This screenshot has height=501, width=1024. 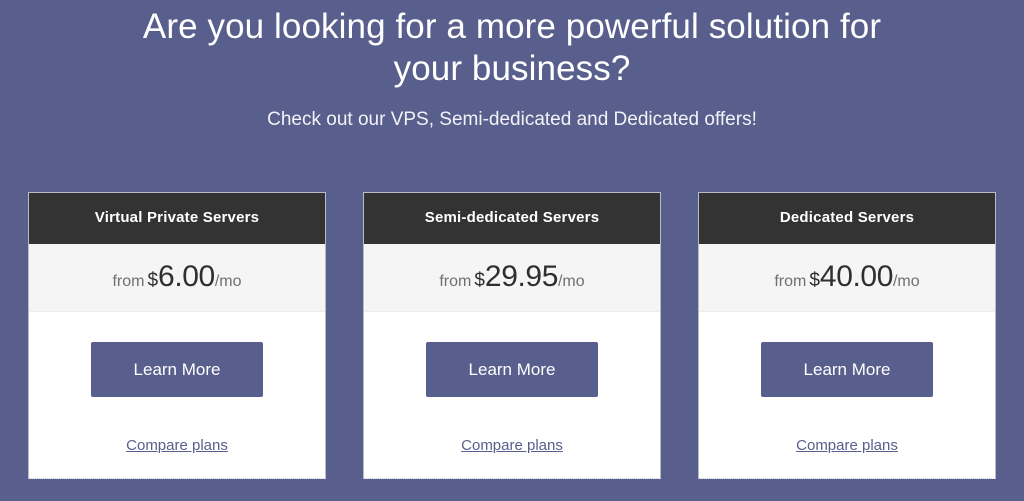 I want to click on plan-price: from $29.95/mo, so click(x=512, y=278).